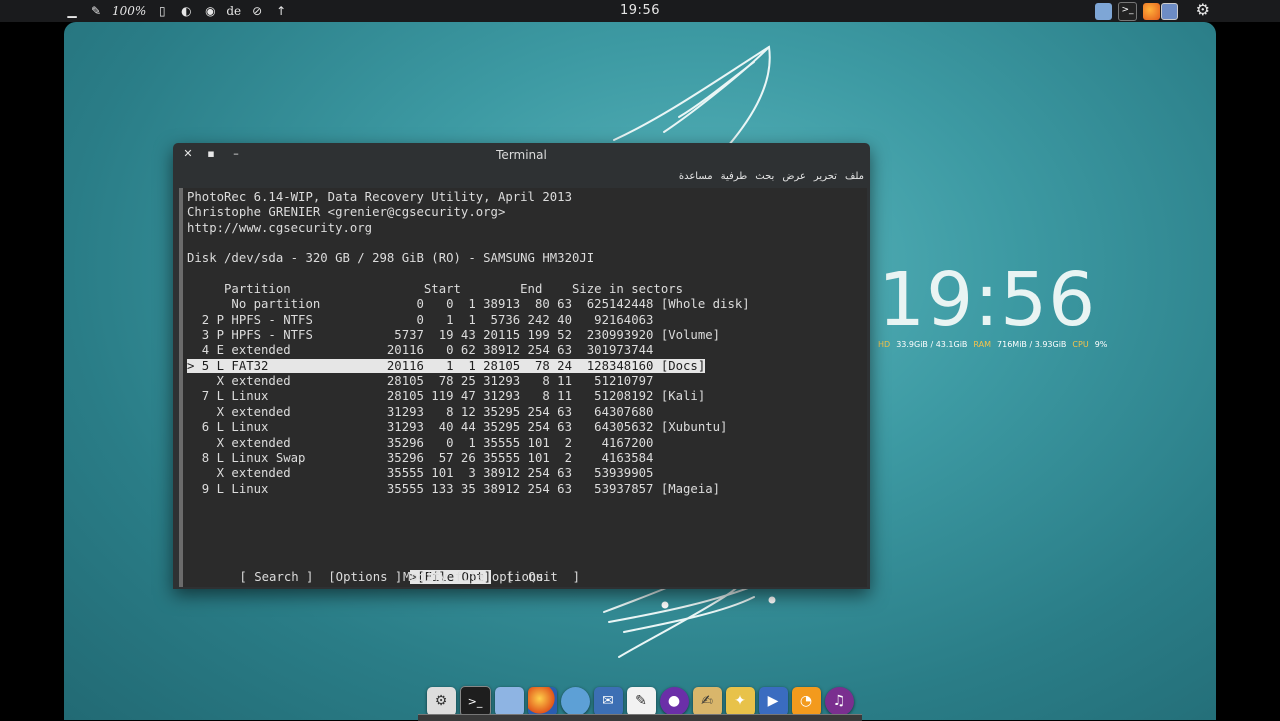  Describe the element at coordinates (825, 176) in the screenshot. I see `menu-edit: تحرير` at that location.